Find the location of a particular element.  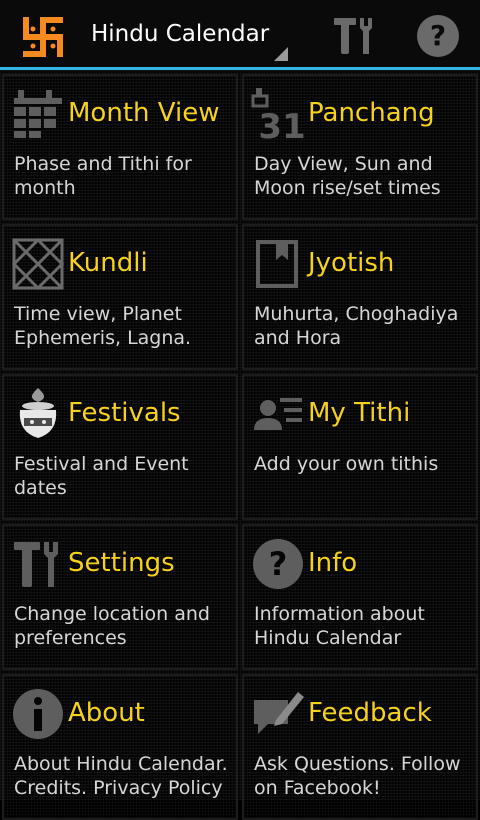

feedback-pen-icon is located at coordinates (279, 713).